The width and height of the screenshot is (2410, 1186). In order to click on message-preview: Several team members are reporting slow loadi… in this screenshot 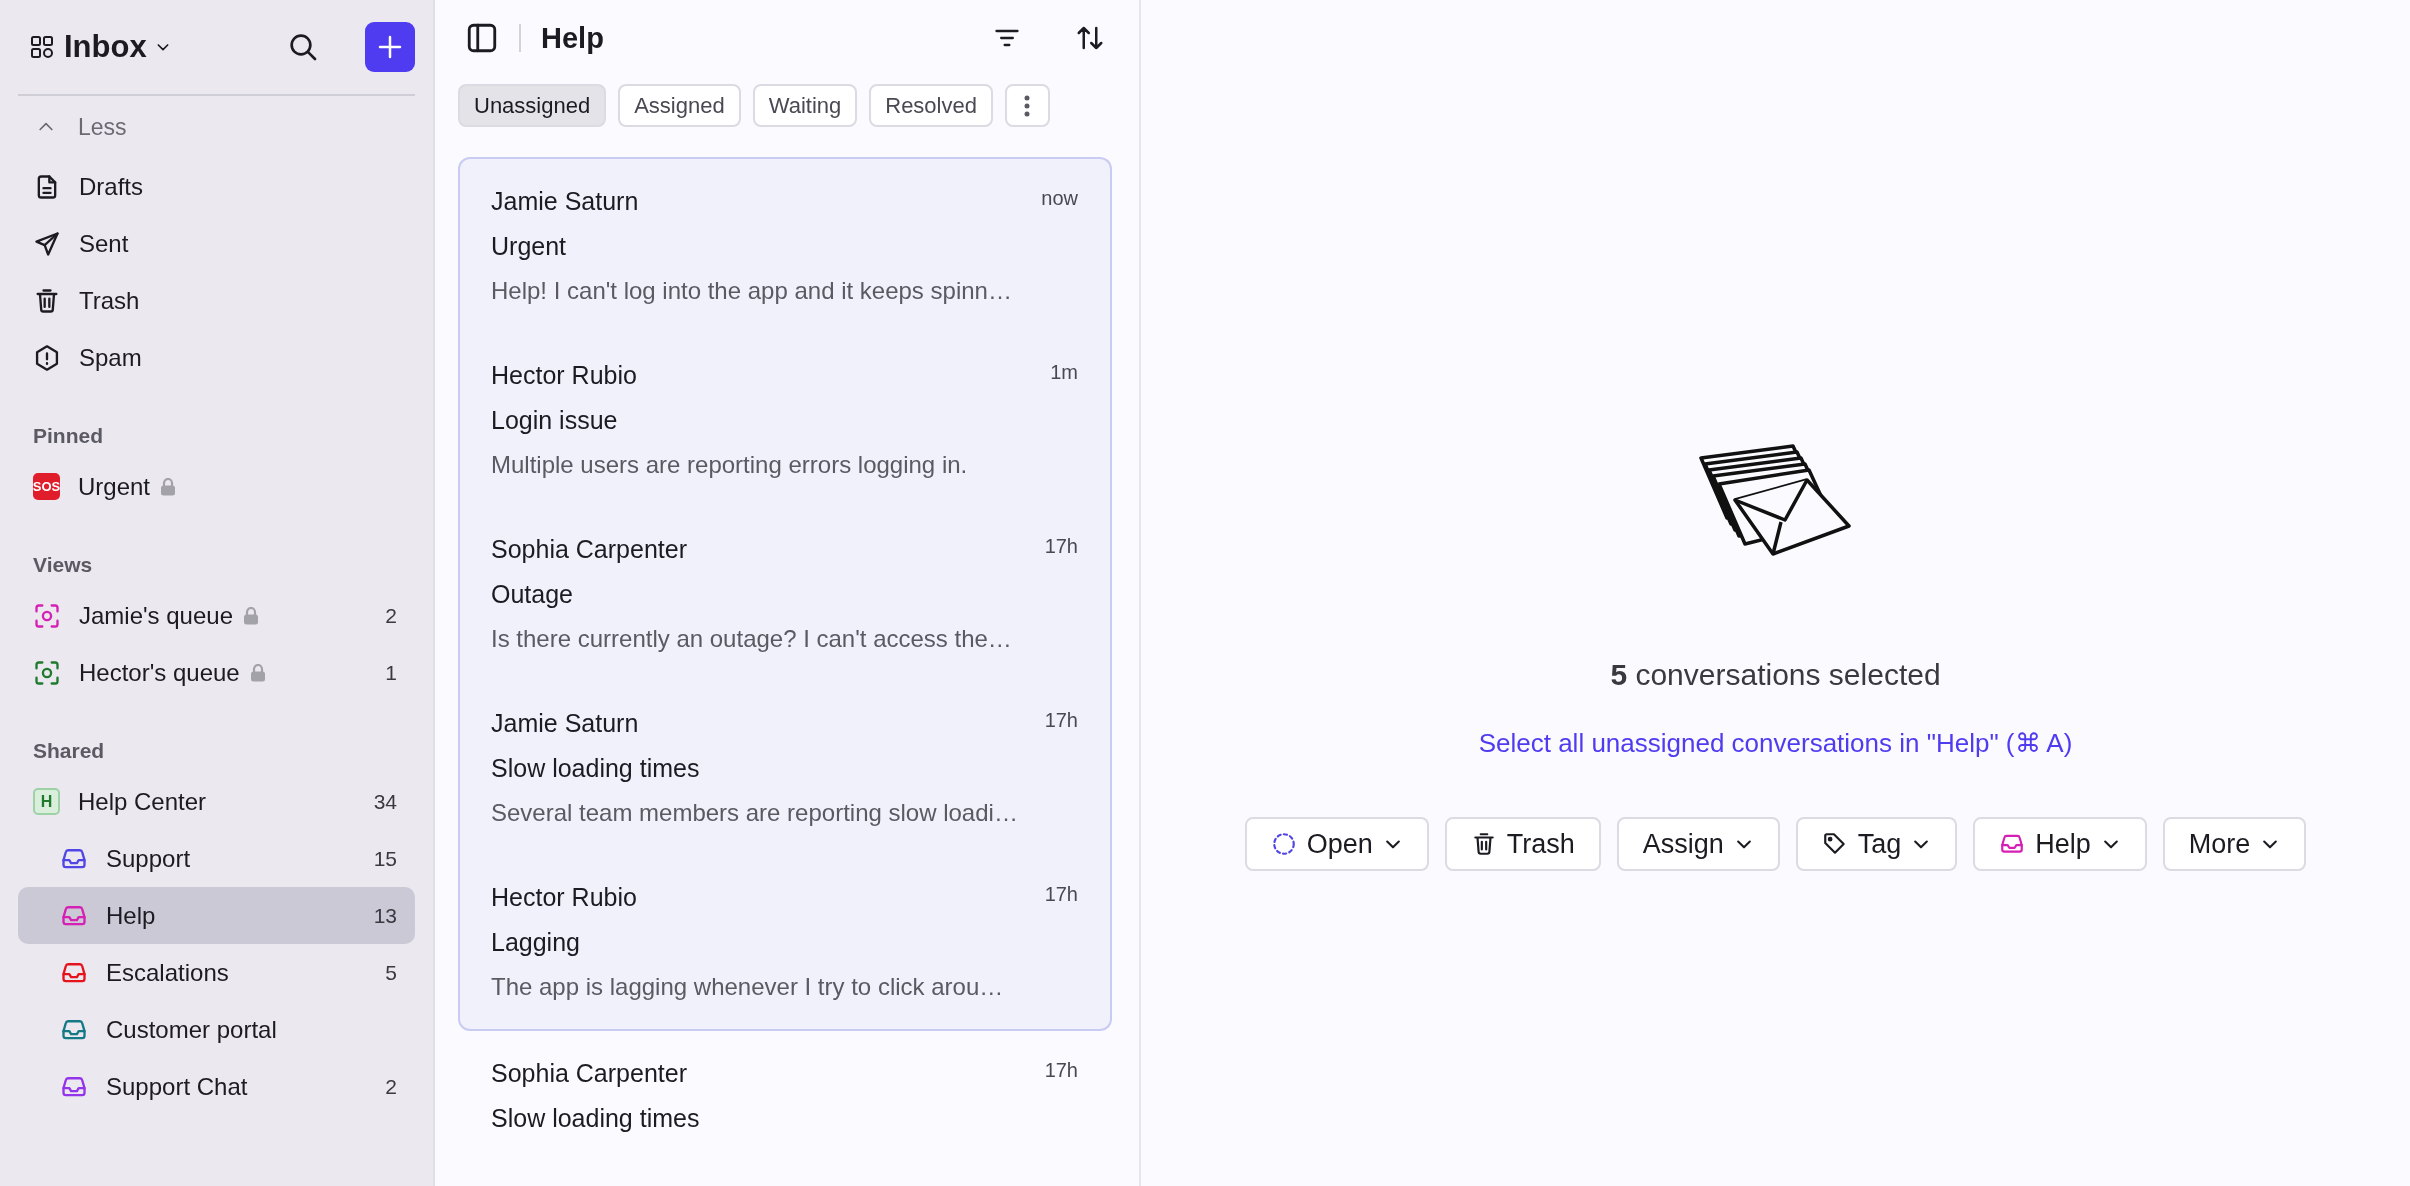, I will do `click(755, 813)`.